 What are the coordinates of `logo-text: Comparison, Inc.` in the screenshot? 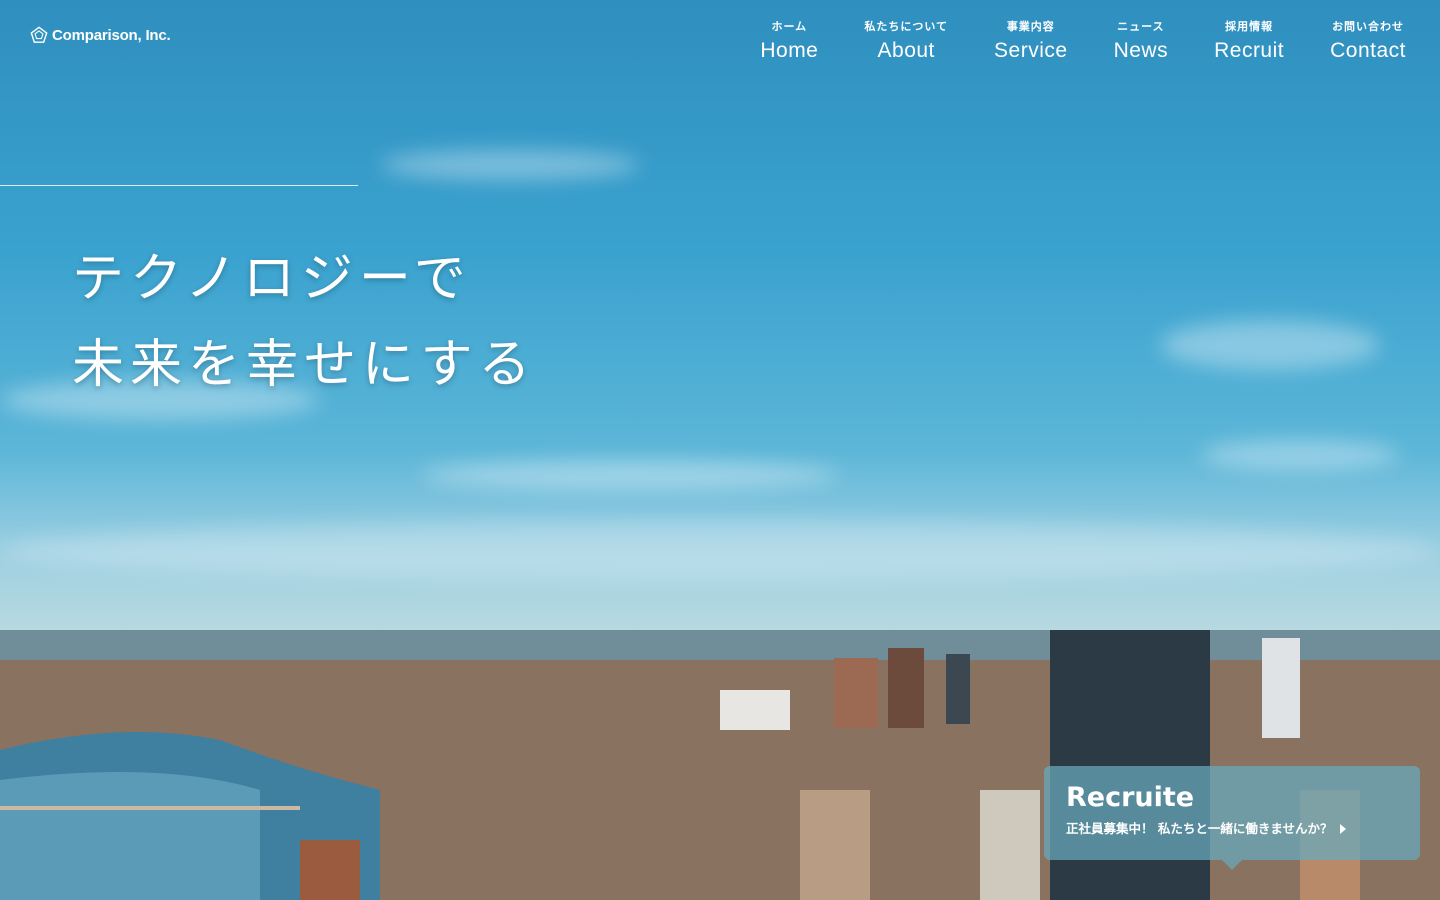 It's located at (111, 35).